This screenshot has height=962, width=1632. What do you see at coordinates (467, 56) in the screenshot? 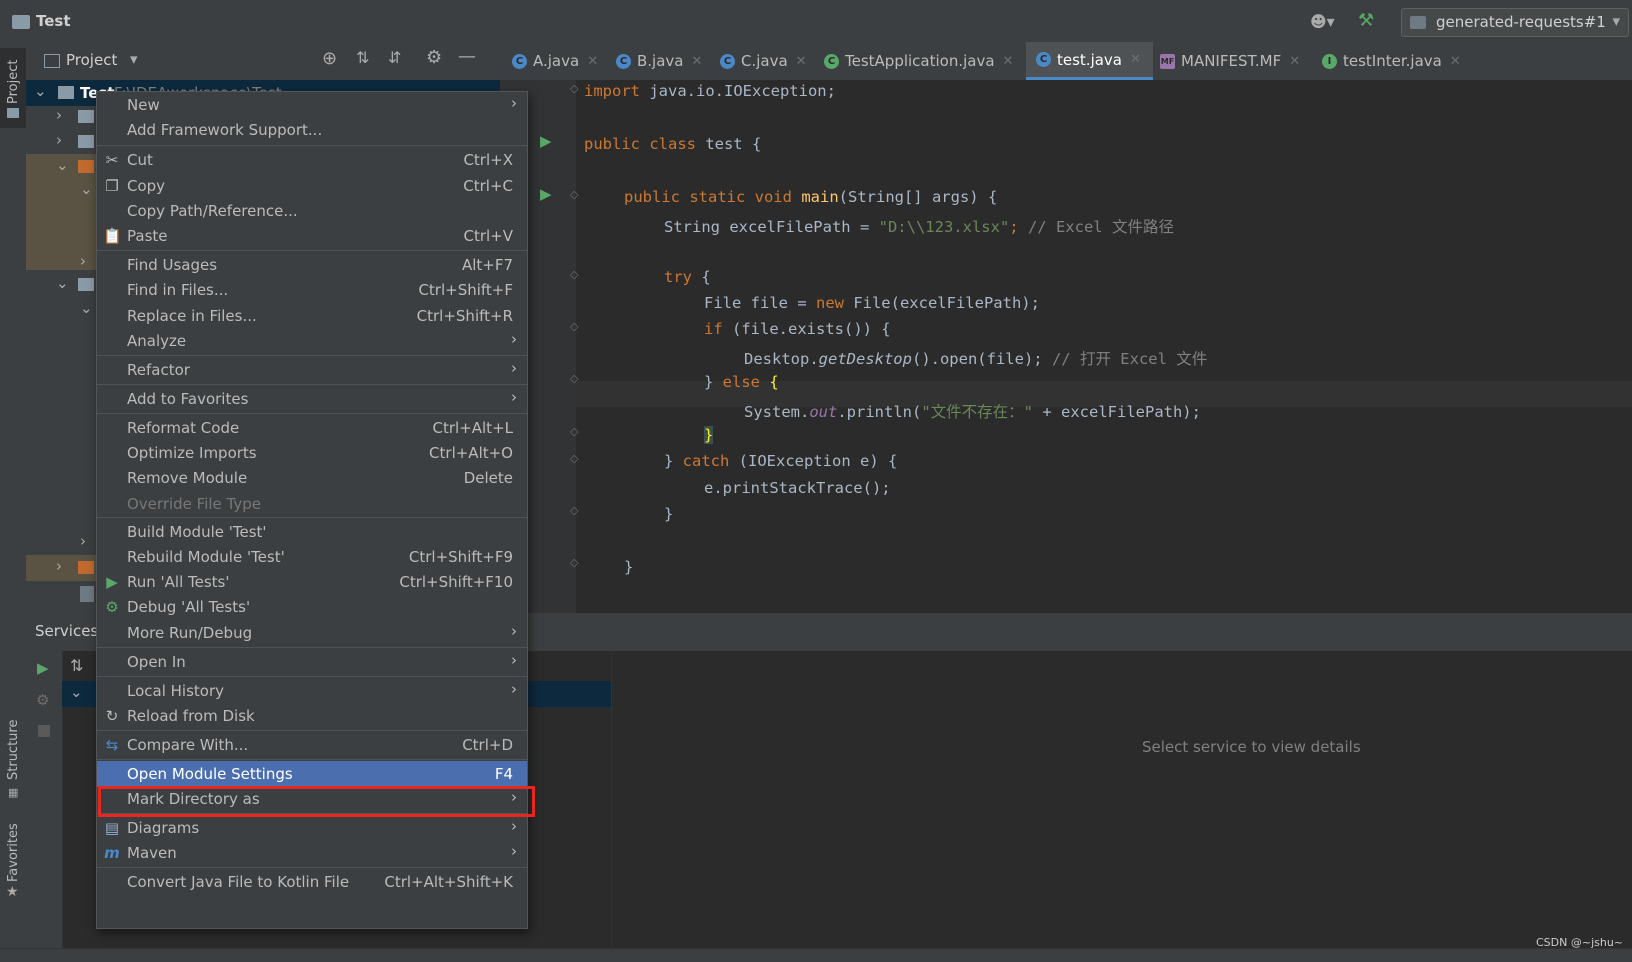
I see `hide-panel-icon: —` at bounding box center [467, 56].